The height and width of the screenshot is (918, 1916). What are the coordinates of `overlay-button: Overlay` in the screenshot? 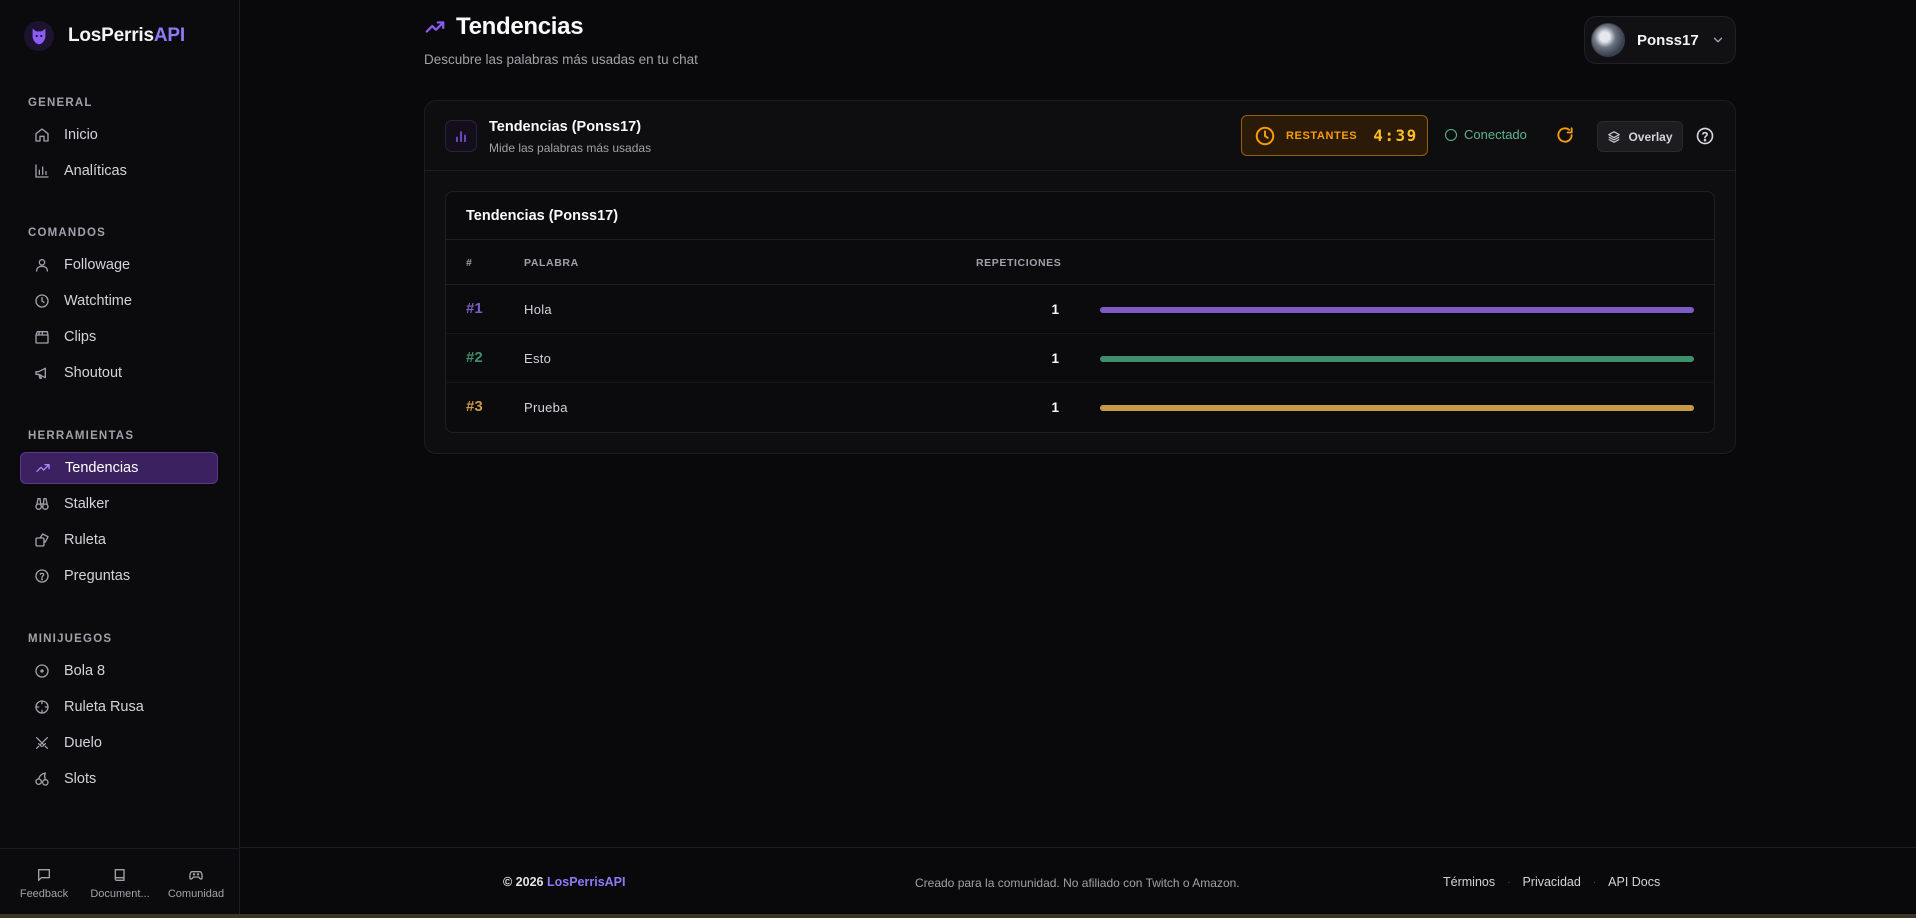 It's located at (1640, 136).